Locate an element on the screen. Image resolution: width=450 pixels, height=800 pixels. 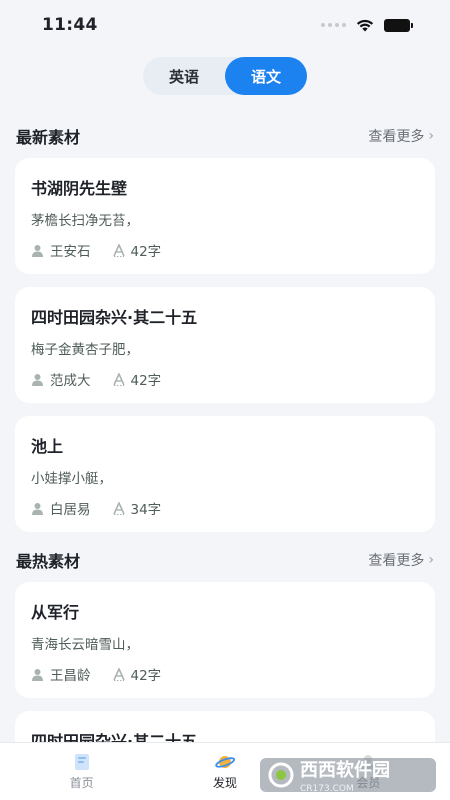
author-name: 王安石 is located at coordinates (70, 252).